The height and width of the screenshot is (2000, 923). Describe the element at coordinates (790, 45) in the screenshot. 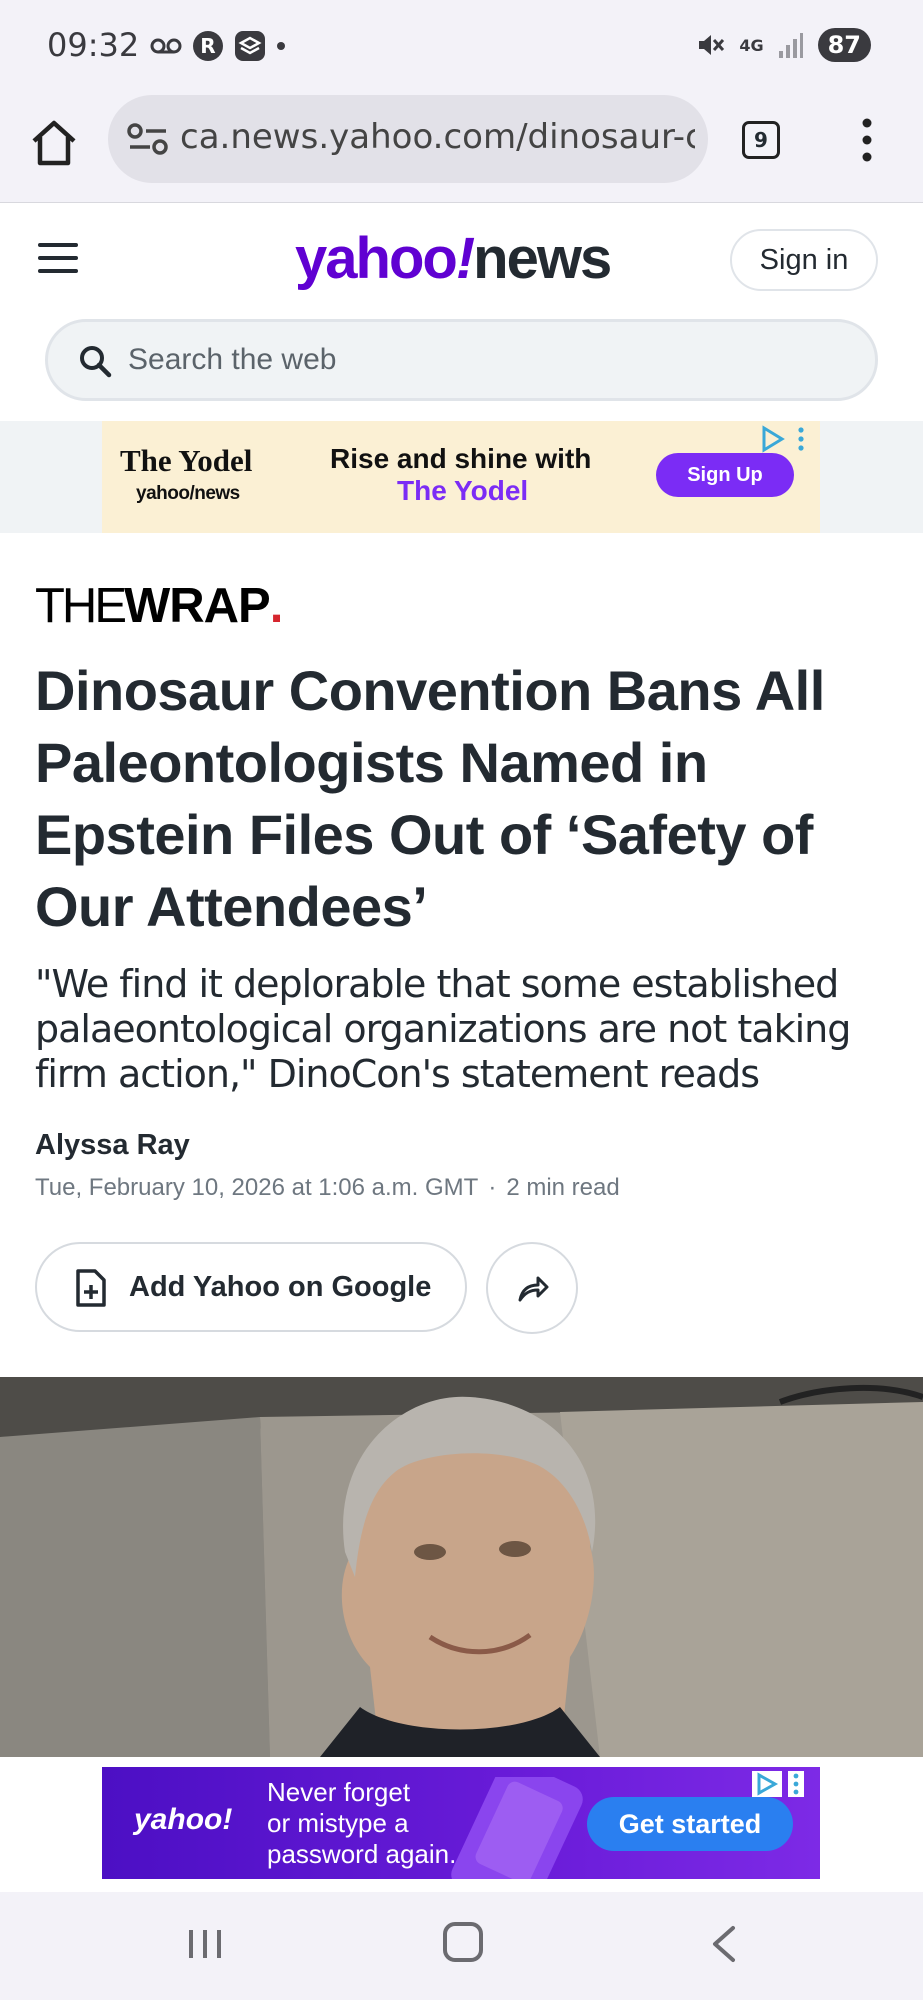

I see `signal-icon` at that location.